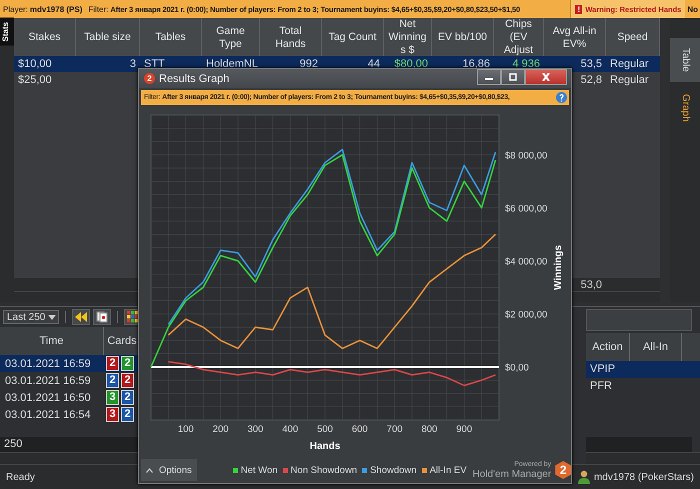 The image size is (700, 489). Describe the element at coordinates (591, 80) in the screenshot. I see `table-cell-text: 52,8` at that location.